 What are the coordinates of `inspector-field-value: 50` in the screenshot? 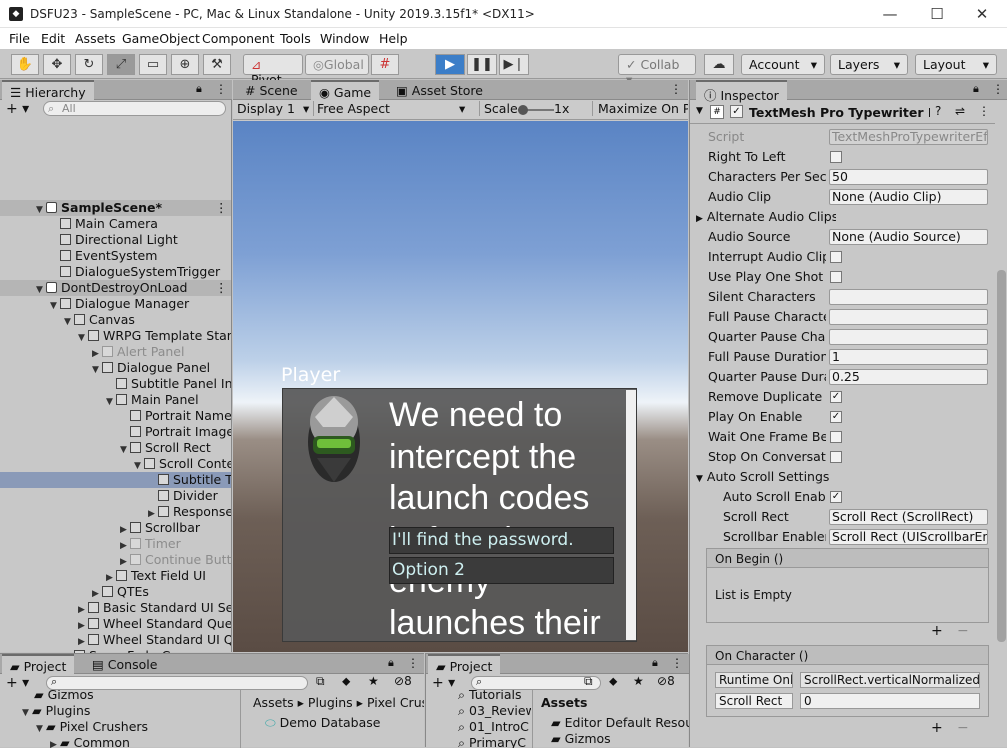 It's located at (908, 177).